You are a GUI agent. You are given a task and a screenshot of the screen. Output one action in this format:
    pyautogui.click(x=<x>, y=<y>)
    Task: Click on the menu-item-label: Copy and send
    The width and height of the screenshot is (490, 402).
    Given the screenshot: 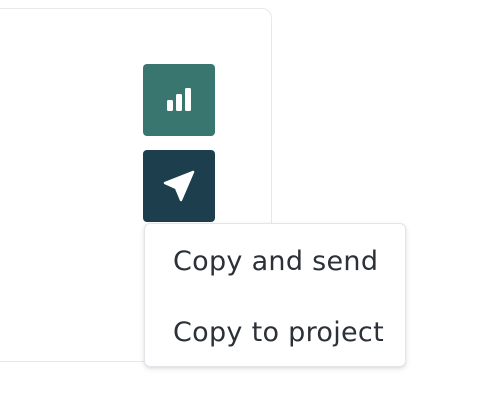 What is the action you would take?
    pyautogui.click(x=276, y=261)
    